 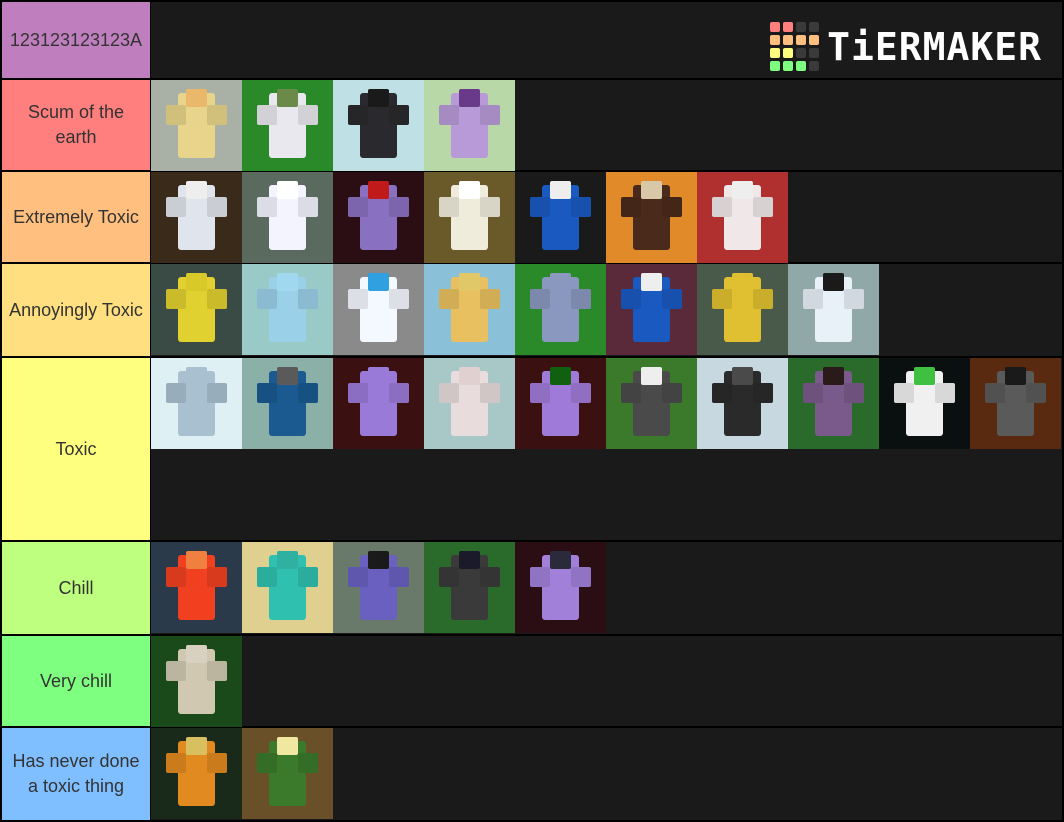 I want to click on tier-item-glowing-white-stand, so click(x=287, y=217).